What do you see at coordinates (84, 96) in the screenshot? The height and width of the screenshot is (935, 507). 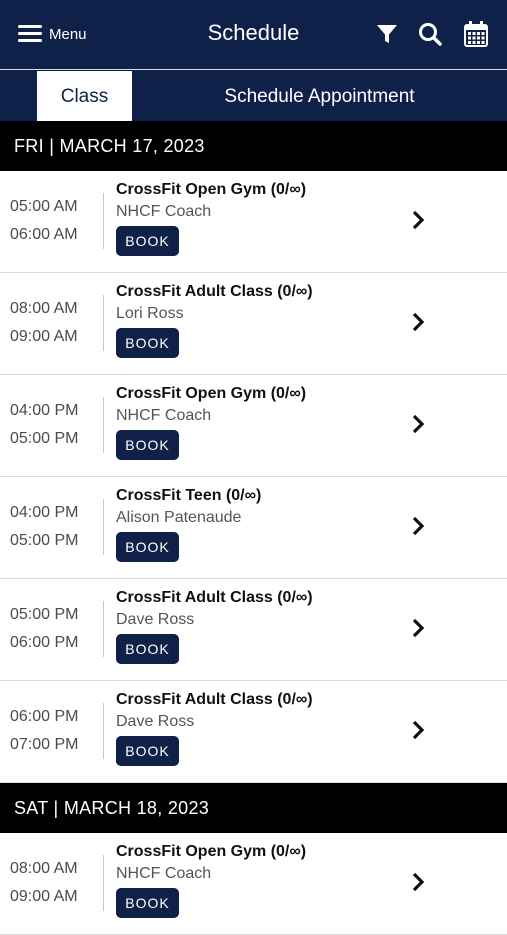 I see `tab-class: Class` at bounding box center [84, 96].